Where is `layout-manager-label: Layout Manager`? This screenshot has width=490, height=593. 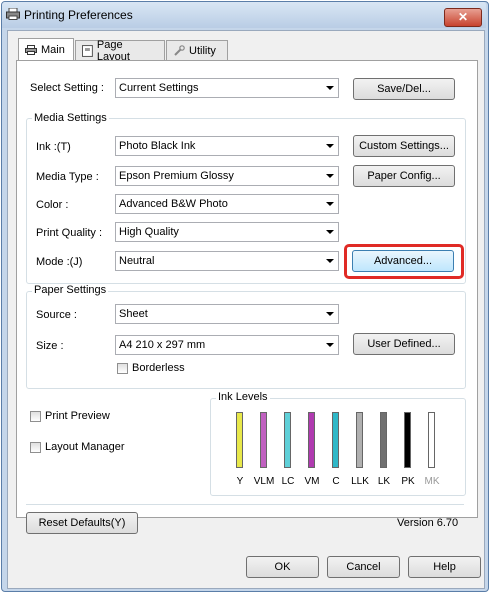 layout-manager-label: Layout Manager is located at coordinates (85, 447).